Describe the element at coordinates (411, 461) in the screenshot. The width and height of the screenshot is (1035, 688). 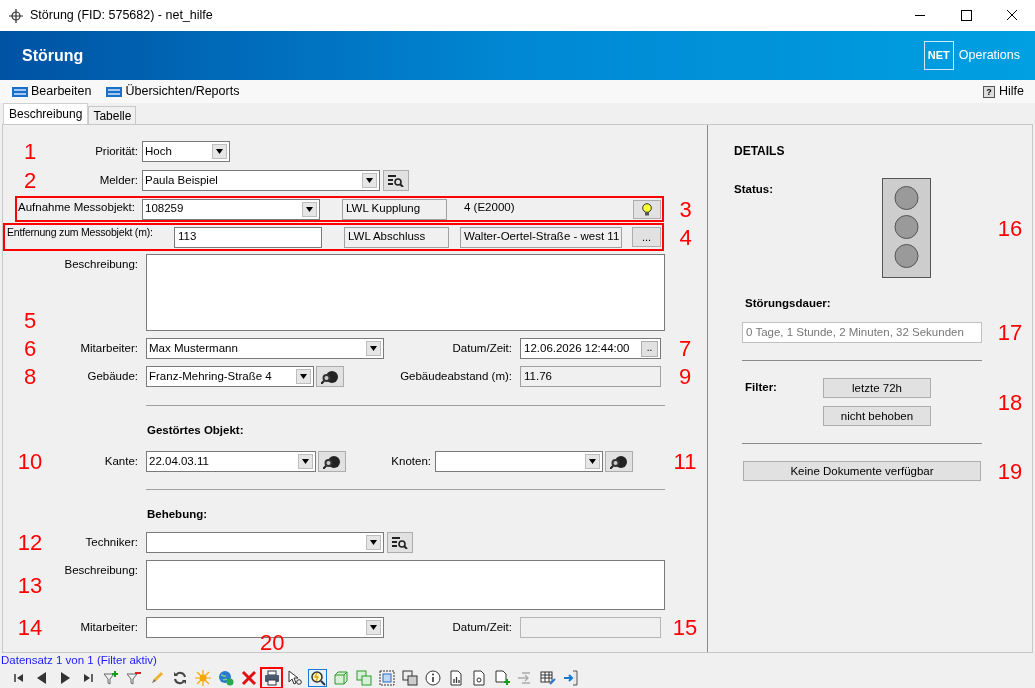
I see `field-label: Knoten:` at that location.